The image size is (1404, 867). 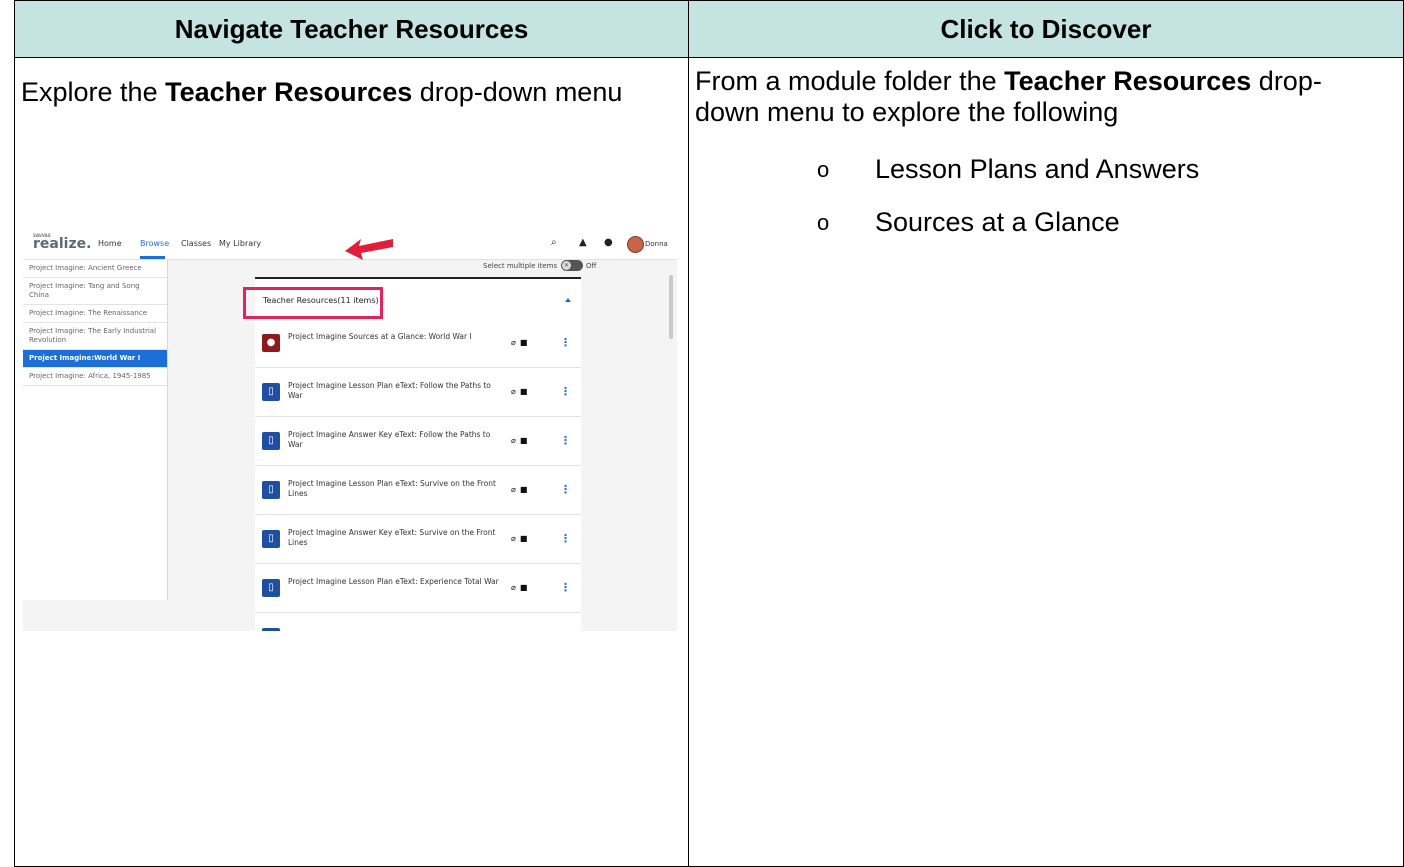 What do you see at coordinates (369, 249) in the screenshot?
I see `red-arrow-icon` at bounding box center [369, 249].